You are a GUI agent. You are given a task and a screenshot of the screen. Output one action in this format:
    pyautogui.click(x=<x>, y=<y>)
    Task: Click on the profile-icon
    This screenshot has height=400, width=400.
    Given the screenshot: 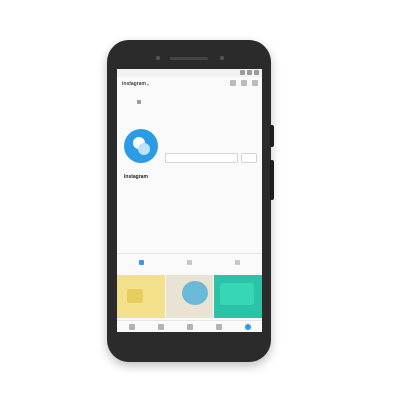 What is the action you would take?
    pyautogui.click(x=247, y=327)
    